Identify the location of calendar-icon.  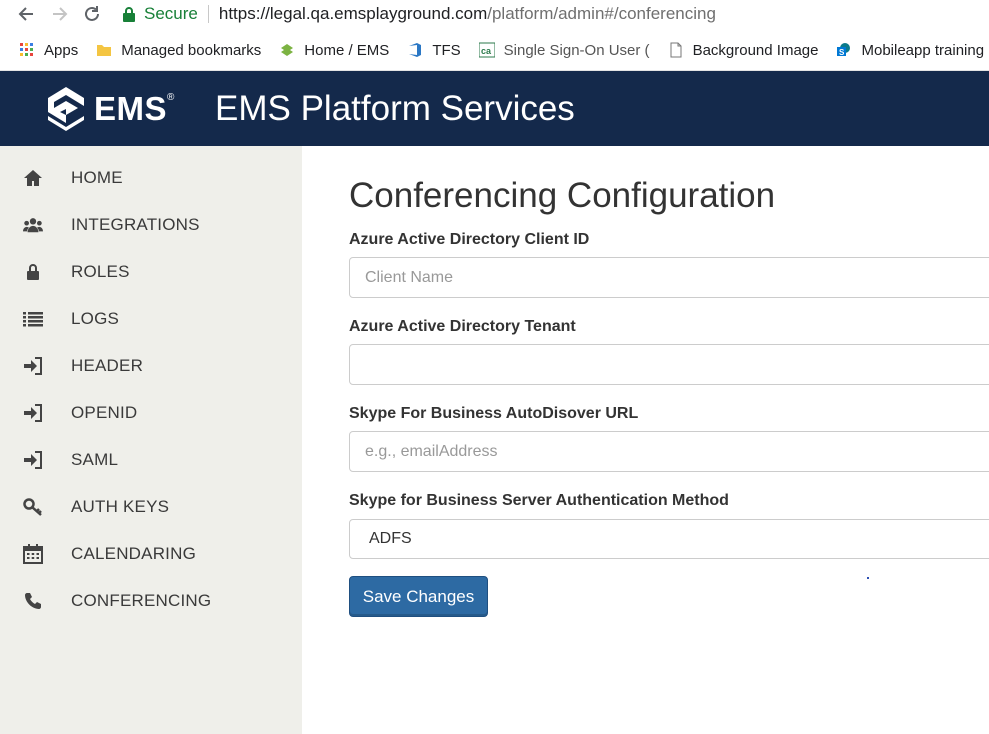
(33, 553).